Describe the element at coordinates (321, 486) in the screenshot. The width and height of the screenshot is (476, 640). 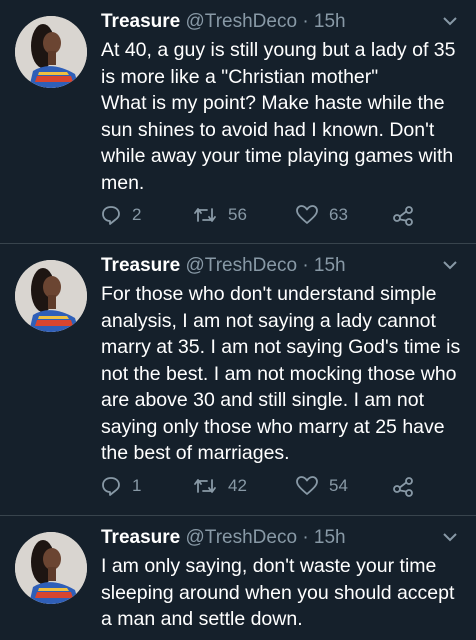
I see `like-button: 54` at that location.